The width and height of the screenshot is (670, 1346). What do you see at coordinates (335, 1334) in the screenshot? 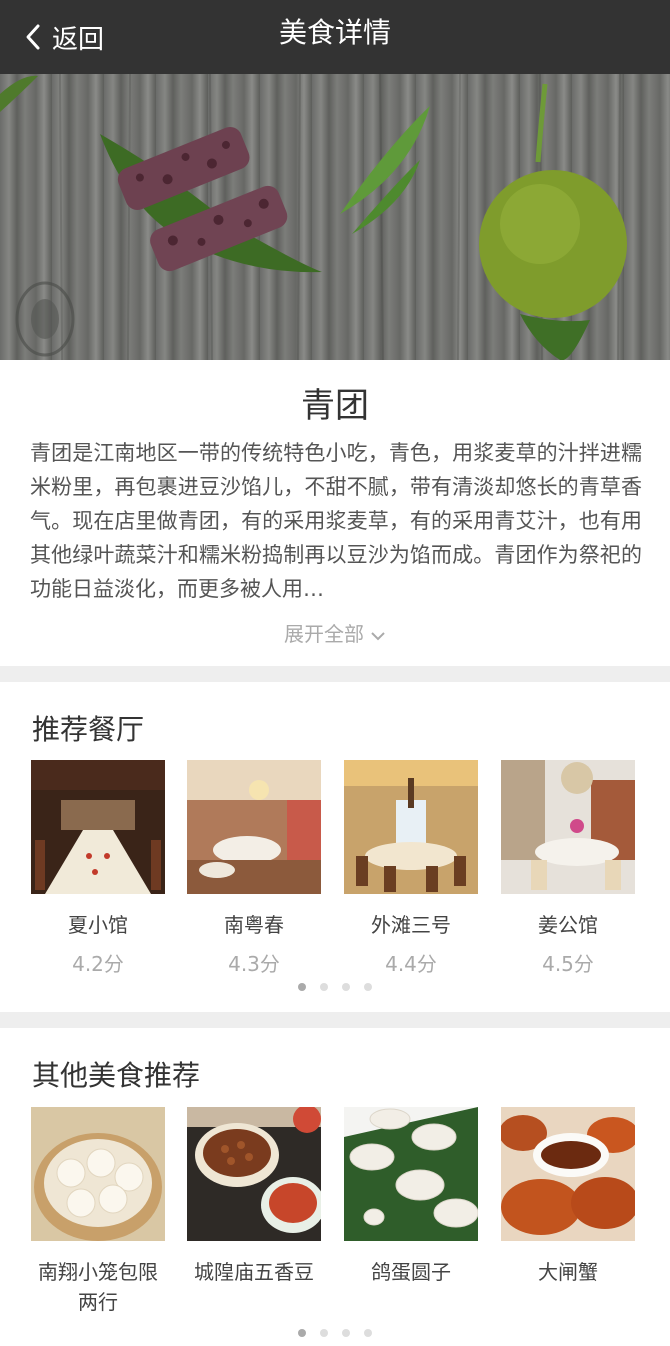
I see `food-pager-dots` at bounding box center [335, 1334].